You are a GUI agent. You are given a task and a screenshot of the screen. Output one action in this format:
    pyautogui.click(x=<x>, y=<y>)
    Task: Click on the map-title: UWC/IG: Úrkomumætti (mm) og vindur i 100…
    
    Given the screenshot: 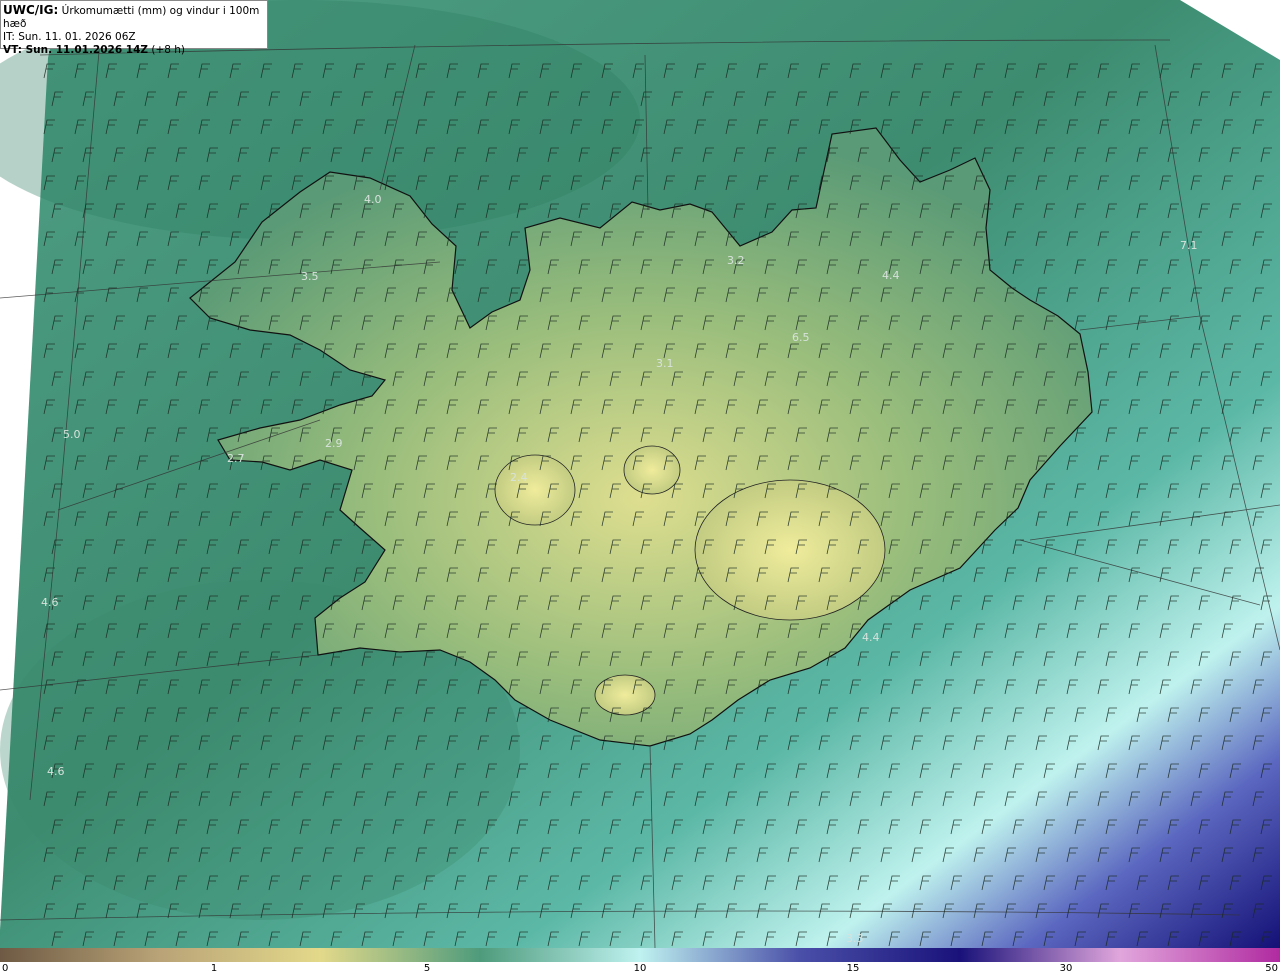 What is the action you would take?
    pyautogui.click(x=131, y=17)
    